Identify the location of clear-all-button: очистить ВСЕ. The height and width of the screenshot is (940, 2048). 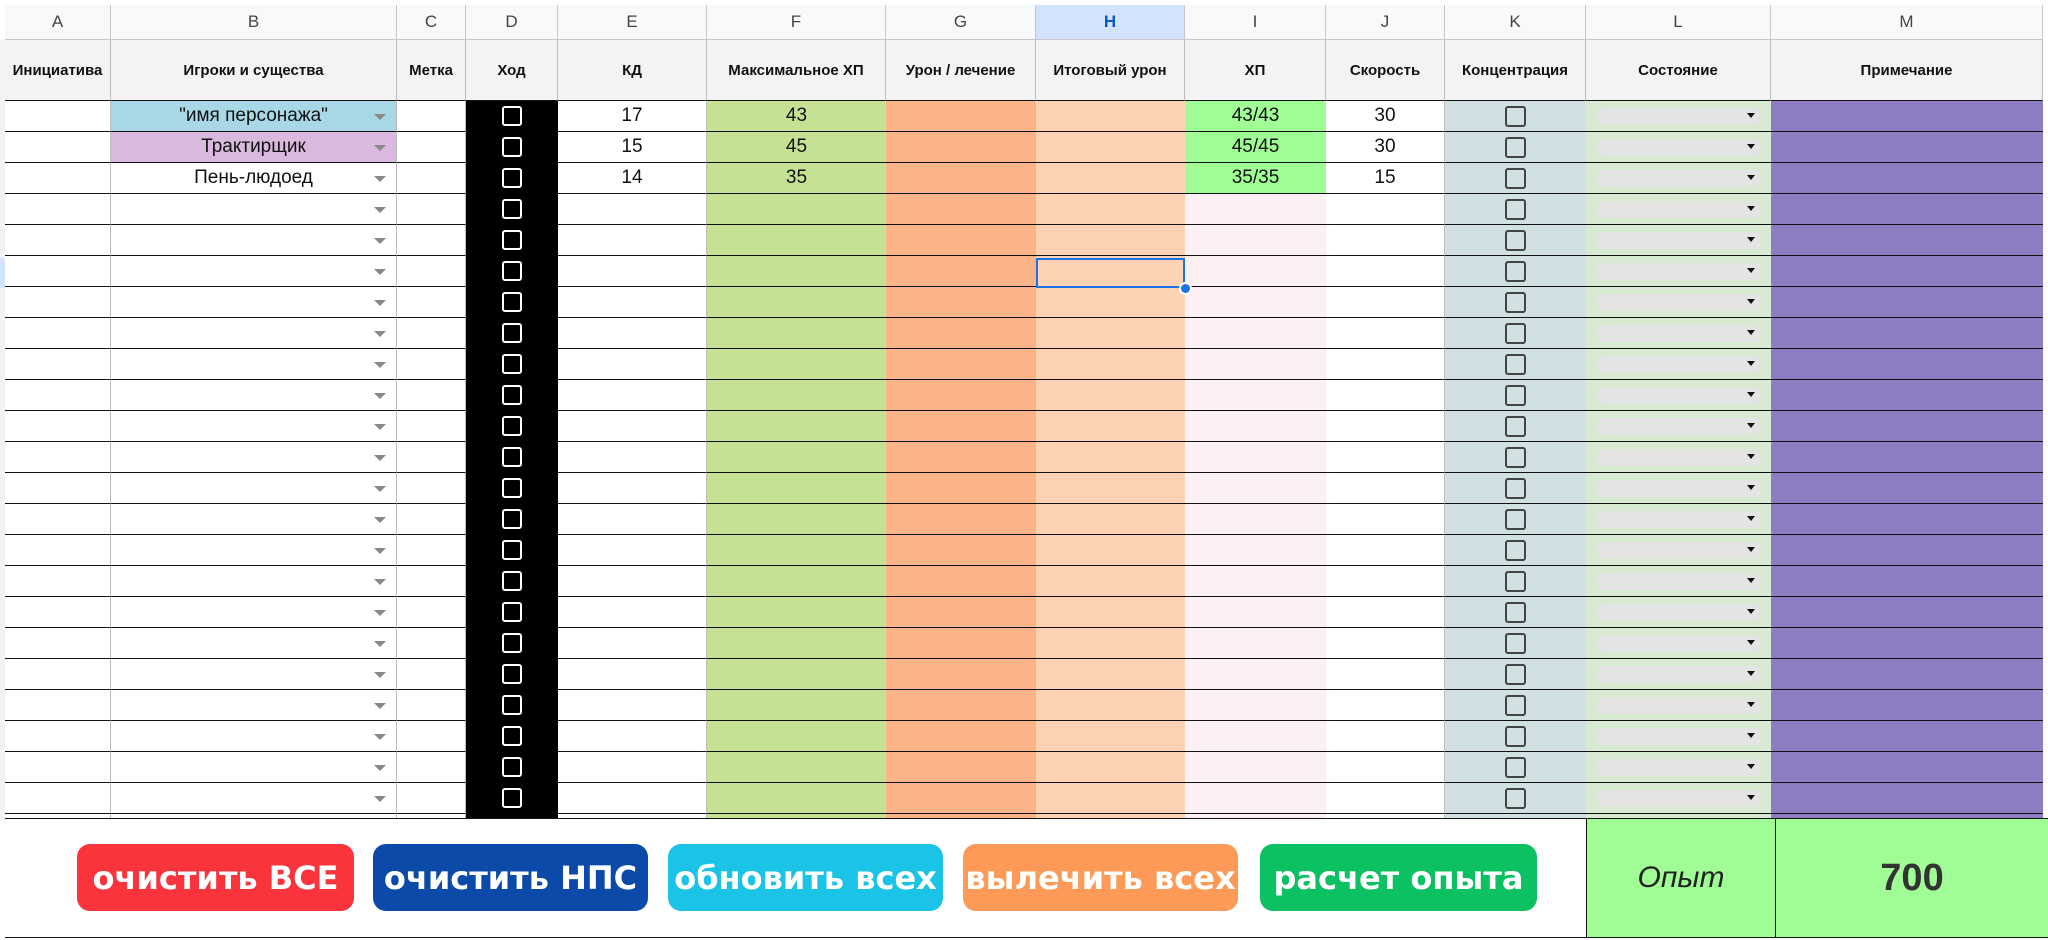
(215, 877).